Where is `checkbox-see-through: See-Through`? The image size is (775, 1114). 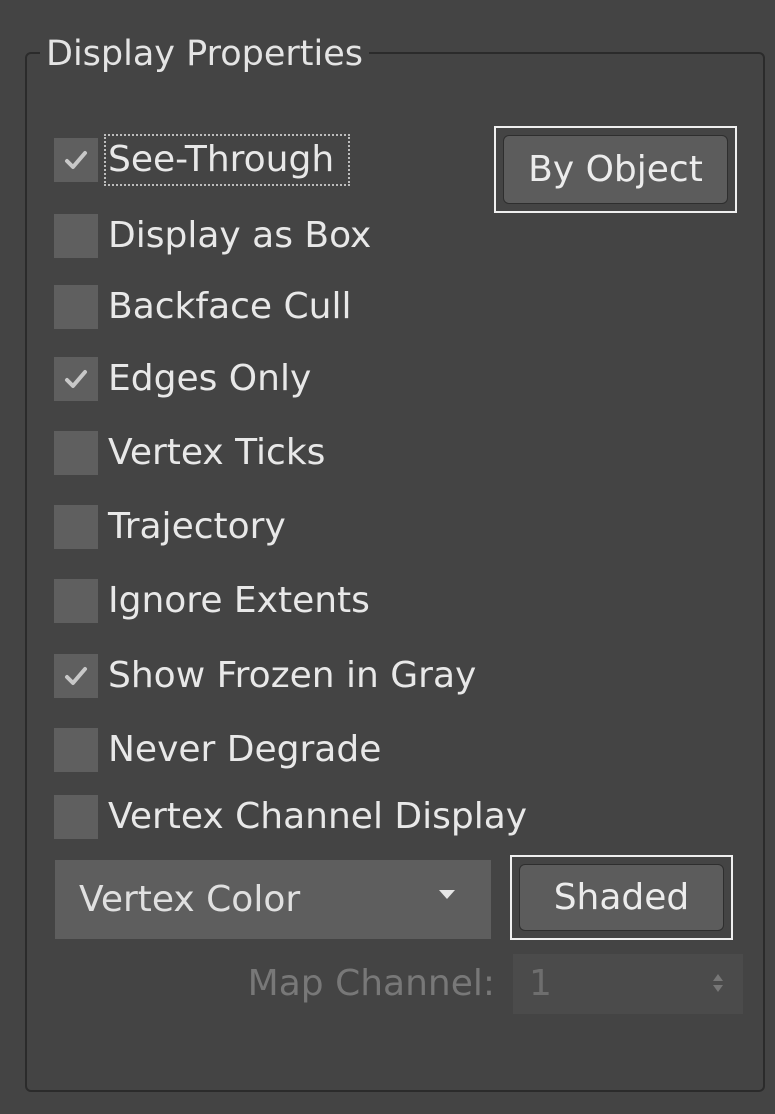 checkbox-see-through: See-Through is located at coordinates (202, 160).